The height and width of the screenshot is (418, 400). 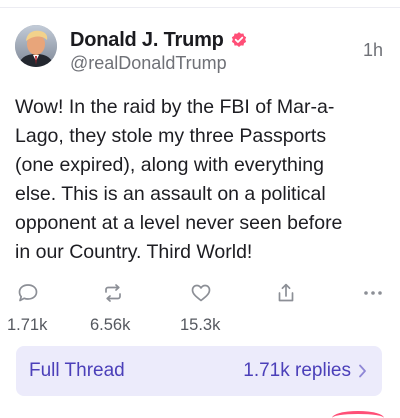 I want to click on post-body-line: opponent at a level never seen before, so click(x=179, y=223).